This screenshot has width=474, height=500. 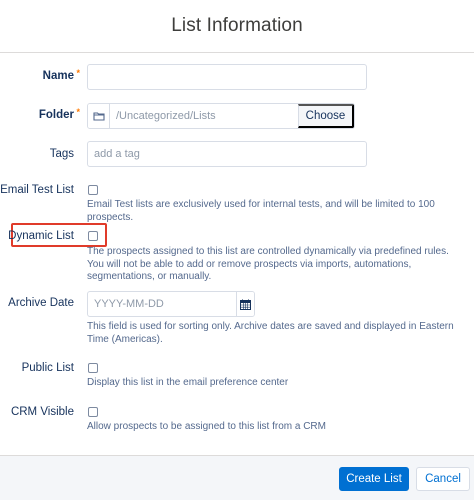 What do you see at coordinates (227, 77) in the screenshot?
I see `name-input` at bounding box center [227, 77].